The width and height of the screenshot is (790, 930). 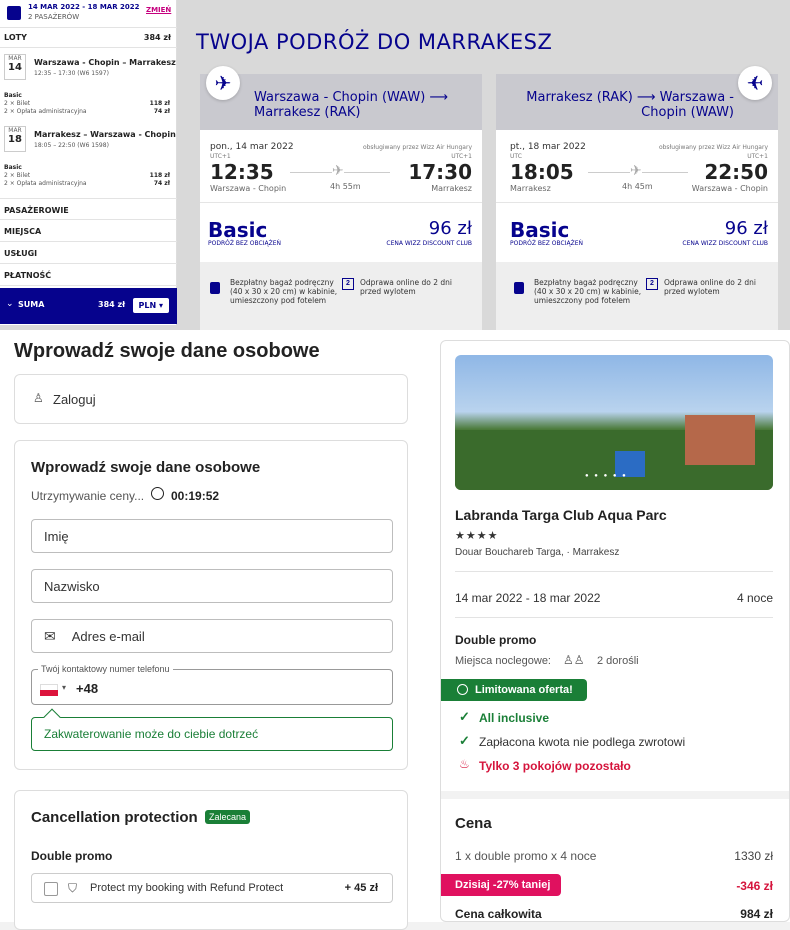 What do you see at coordinates (17, 175) in the screenshot?
I see `flight2-line1: 2 × Bilet` at bounding box center [17, 175].